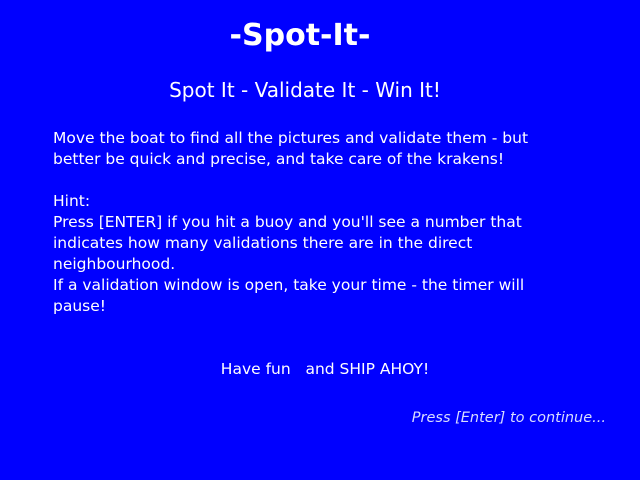 This screenshot has width=640, height=480. What do you see at coordinates (325, 369) in the screenshot?
I see `closing-message: Have fun and SHIP AHOY!` at bounding box center [325, 369].